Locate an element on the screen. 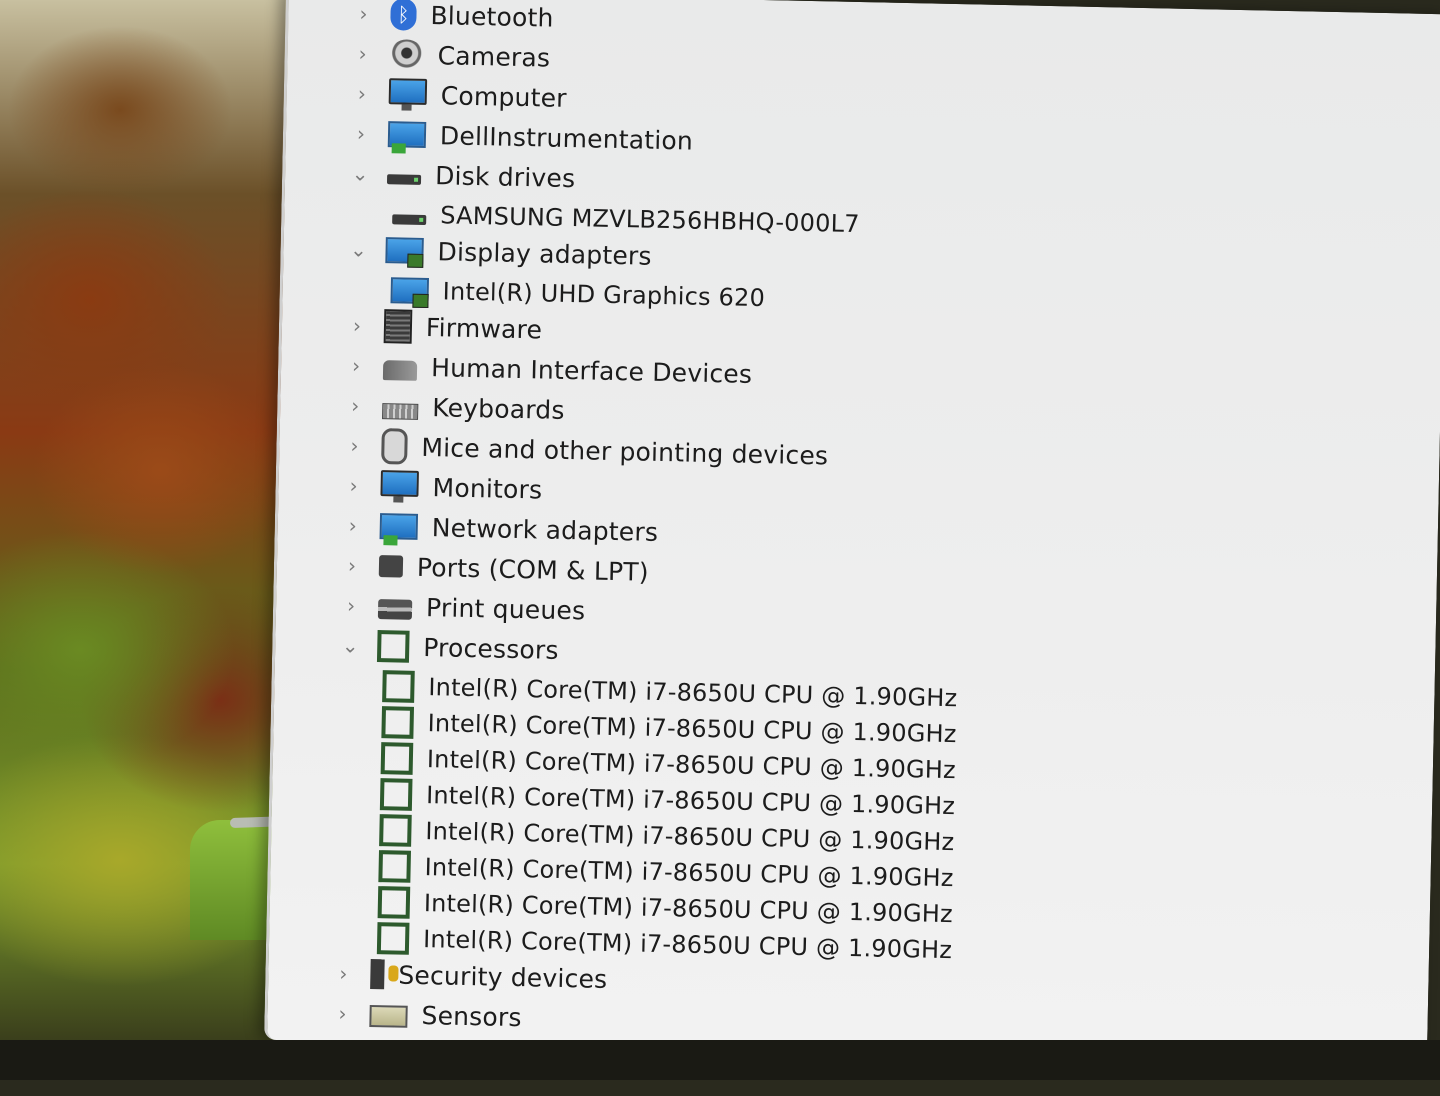  network-monitor-icon is located at coordinates (407, 134).